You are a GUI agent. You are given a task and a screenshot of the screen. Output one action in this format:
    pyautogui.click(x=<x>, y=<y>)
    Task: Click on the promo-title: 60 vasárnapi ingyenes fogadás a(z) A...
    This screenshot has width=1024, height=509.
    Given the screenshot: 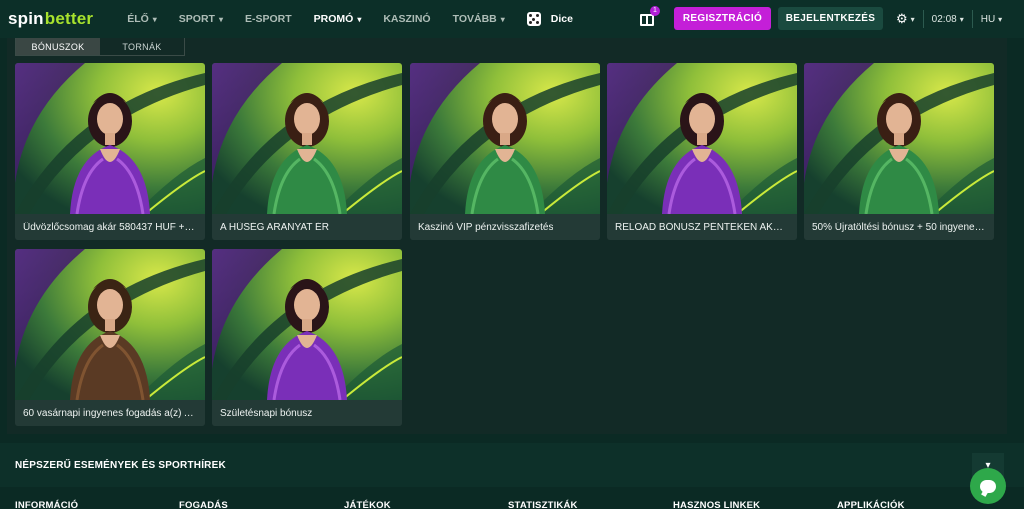 What is the action you would take?
    pyautogui.click(x=110, y=413)
    